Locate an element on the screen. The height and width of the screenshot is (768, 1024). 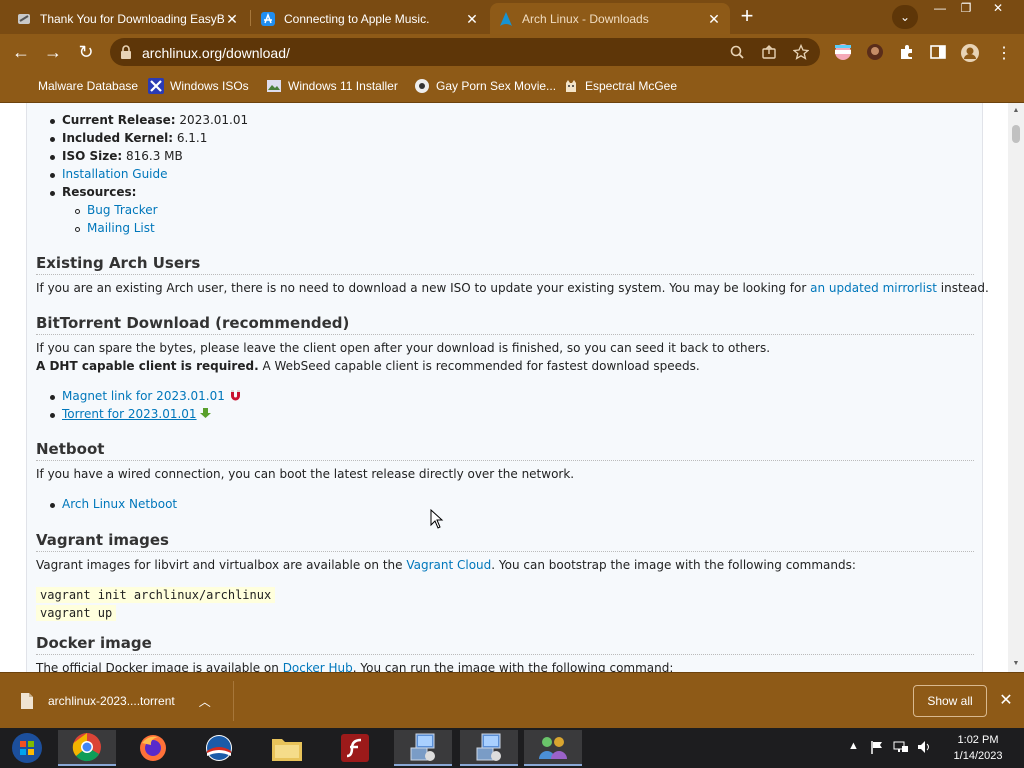
vagrant-cloud-link: Vagrant Cloud is located at coordinates (448, 565).